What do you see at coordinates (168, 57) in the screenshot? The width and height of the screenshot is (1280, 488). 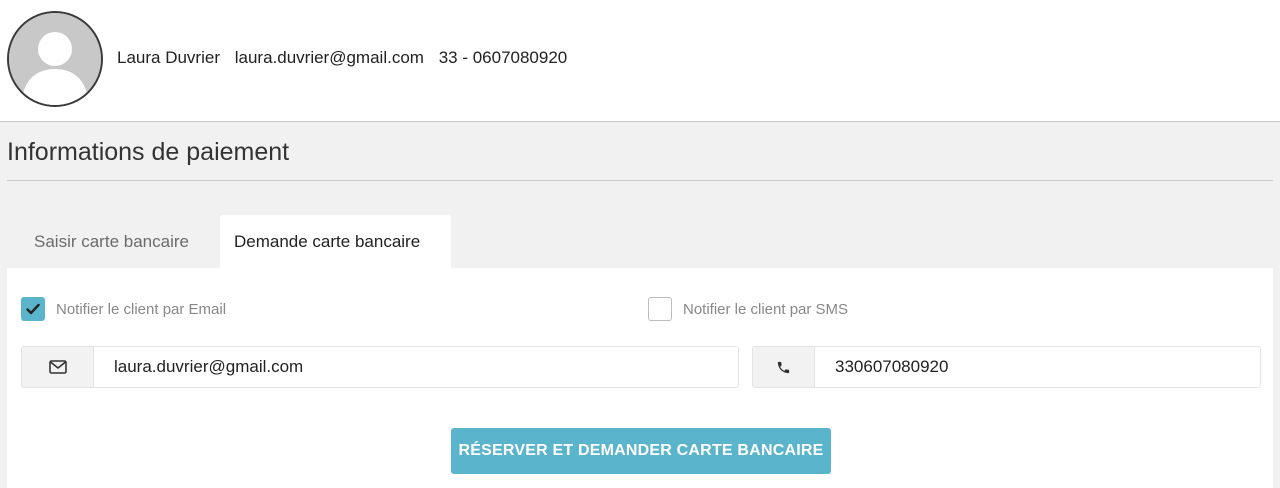 I see `user-name: Laura Duvrier` at bounding box center [168, 57].